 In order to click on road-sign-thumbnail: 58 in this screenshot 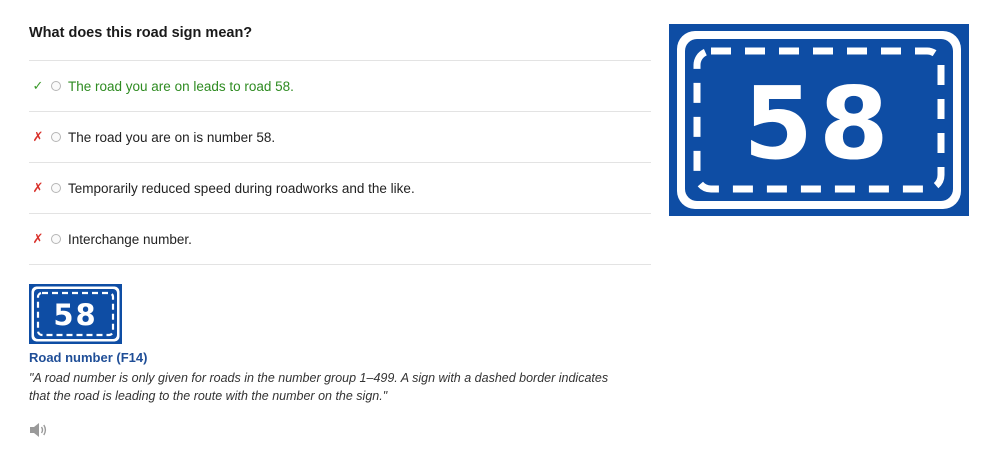, I will do `click(75, 314)`.